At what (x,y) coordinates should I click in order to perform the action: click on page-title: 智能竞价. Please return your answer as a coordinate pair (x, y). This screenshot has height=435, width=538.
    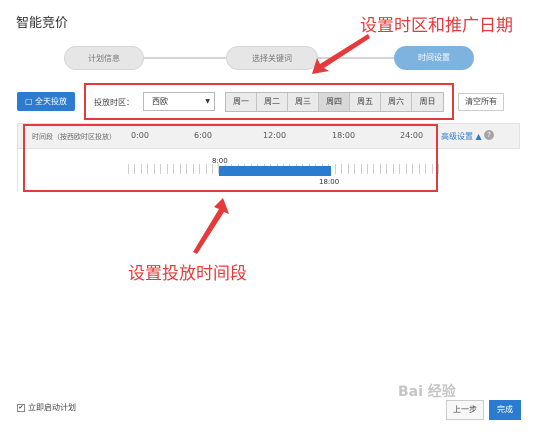
    Looking at the image, I should click on (42, 23).